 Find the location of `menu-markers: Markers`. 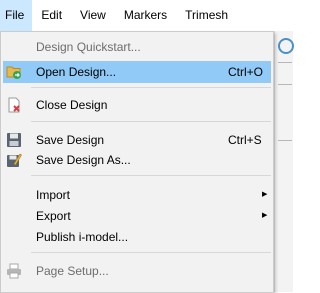

menu-markers: Markers is located at coordinates (145, 15).